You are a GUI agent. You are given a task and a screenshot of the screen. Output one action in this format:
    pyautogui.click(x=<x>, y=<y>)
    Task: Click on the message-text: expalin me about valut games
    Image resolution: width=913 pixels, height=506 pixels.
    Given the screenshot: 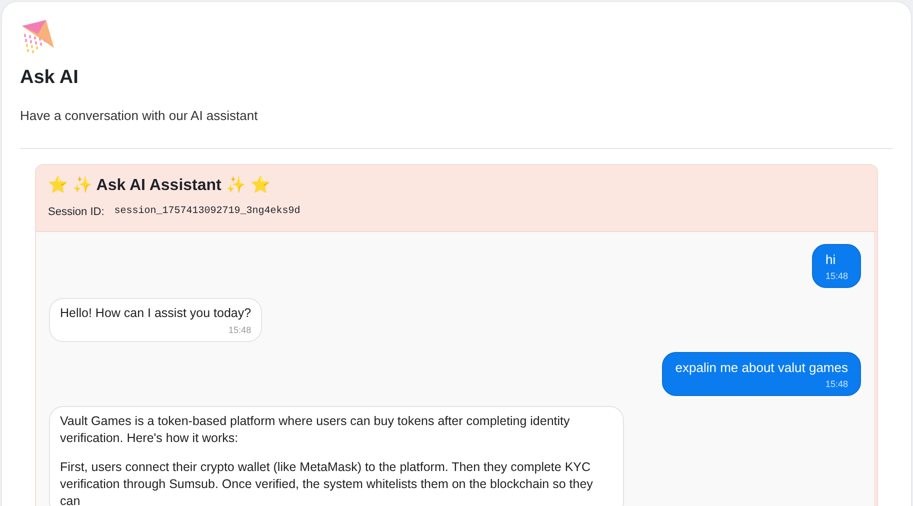 What is the action you would take?
    pyautogui.click(x=761, y=367)
    